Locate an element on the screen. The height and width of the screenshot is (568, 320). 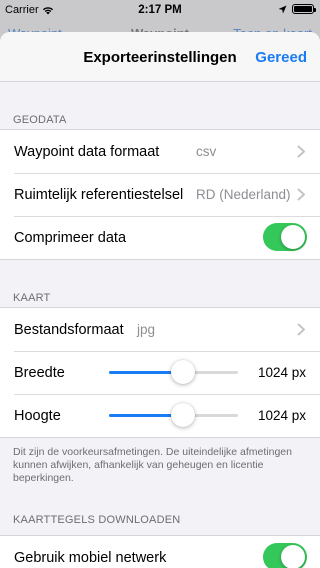
clock: 2:17 PM is located at coordinates (160, 10).